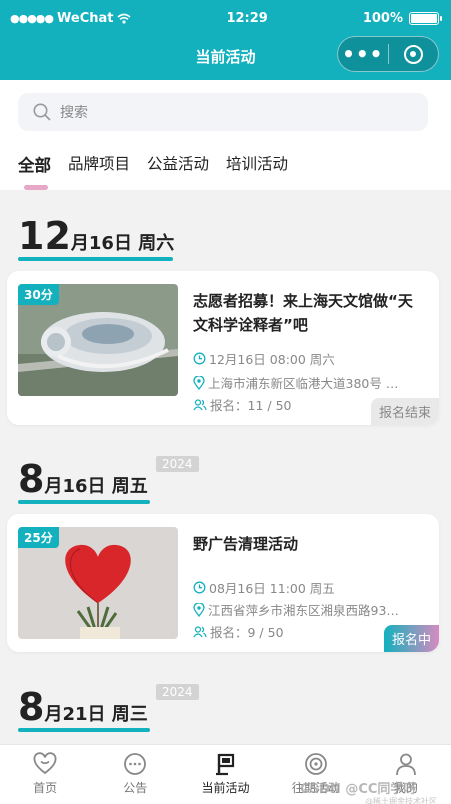 This screenshot has height=804, width=451. I want to click on date-day: 12, so click(44, 236).